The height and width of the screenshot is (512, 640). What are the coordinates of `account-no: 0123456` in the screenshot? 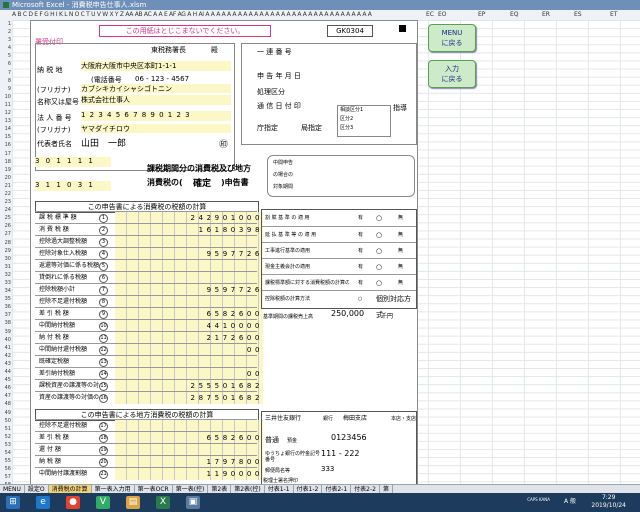 It's located at (349, 437).